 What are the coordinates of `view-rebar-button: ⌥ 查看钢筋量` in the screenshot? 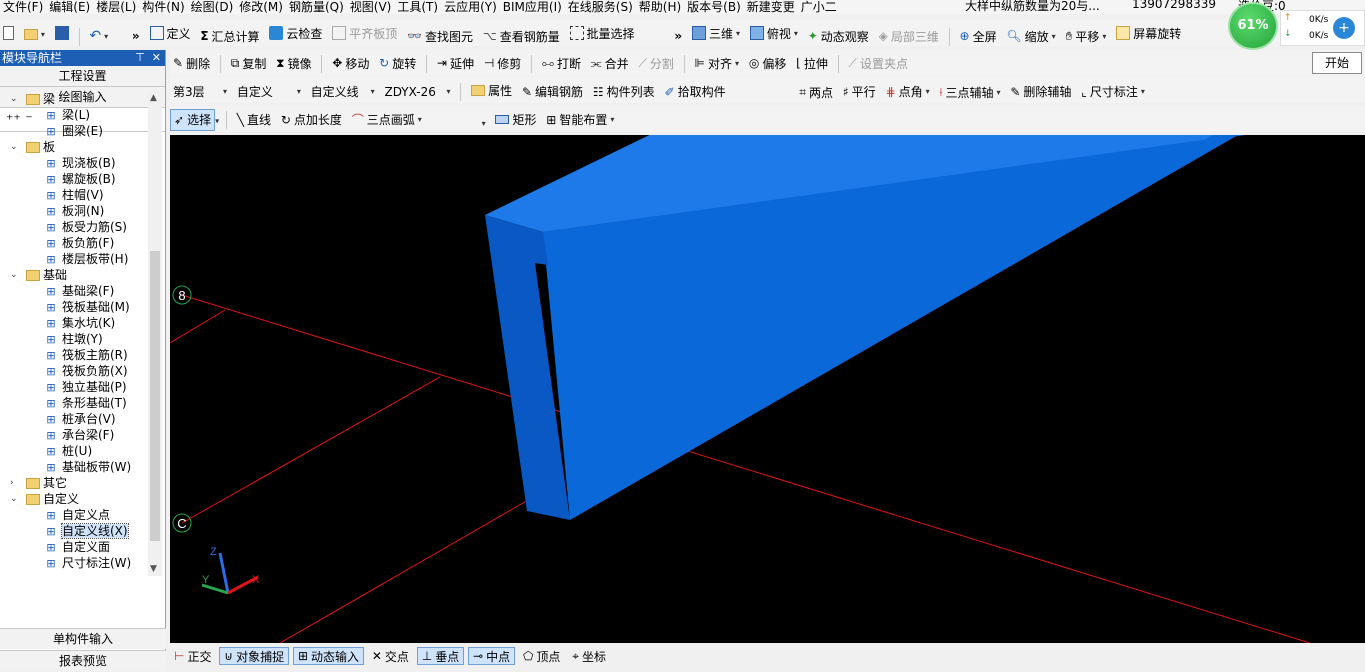 It's located at (521, 36).